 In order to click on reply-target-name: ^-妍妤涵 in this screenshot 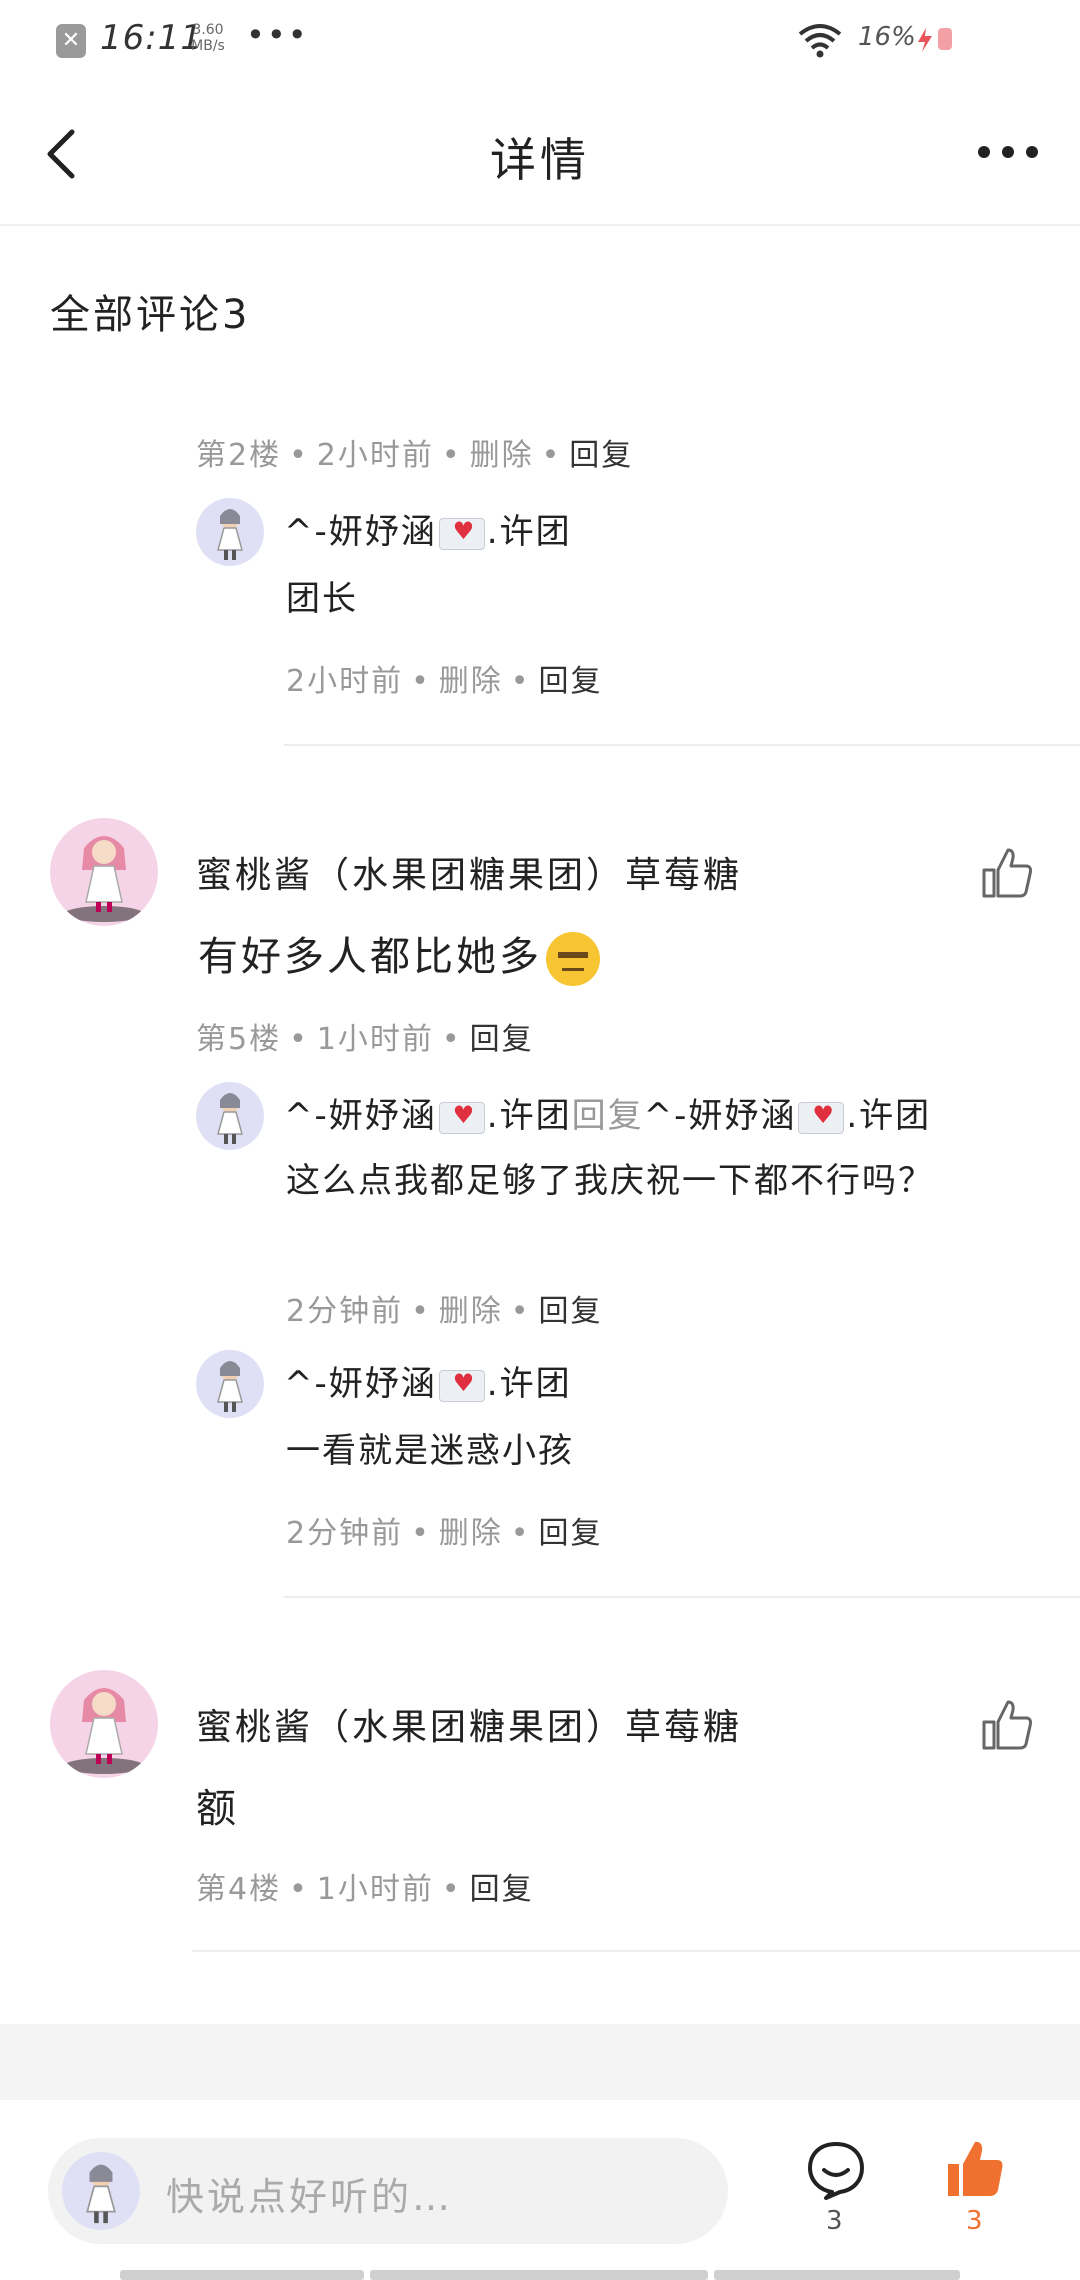, I will do `click(720, 1116)`.